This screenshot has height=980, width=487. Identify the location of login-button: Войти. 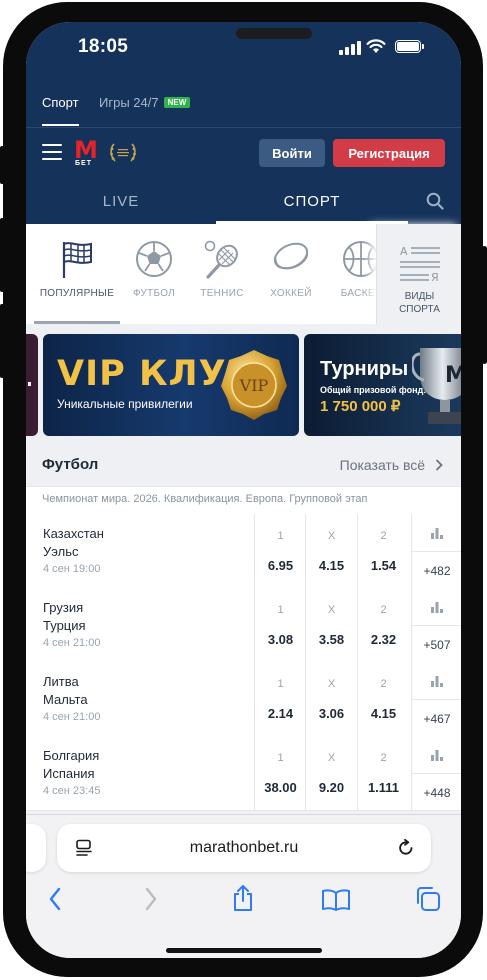
(292, 153).